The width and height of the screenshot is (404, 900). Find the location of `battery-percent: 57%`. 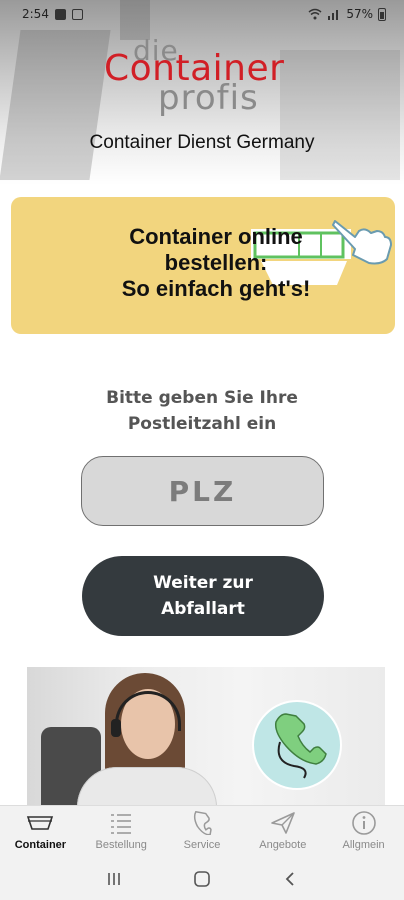

battery-percent: 57% is located at coordinates (359, 14).